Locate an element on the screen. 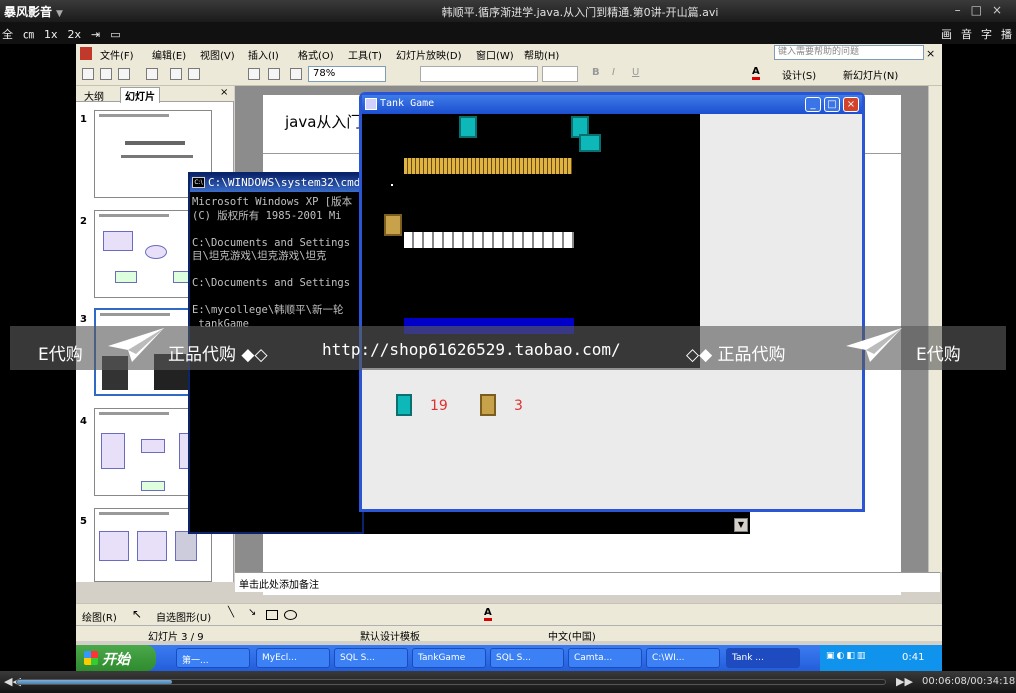  design-button: 设计(S) is located at coordinates (799, 74).